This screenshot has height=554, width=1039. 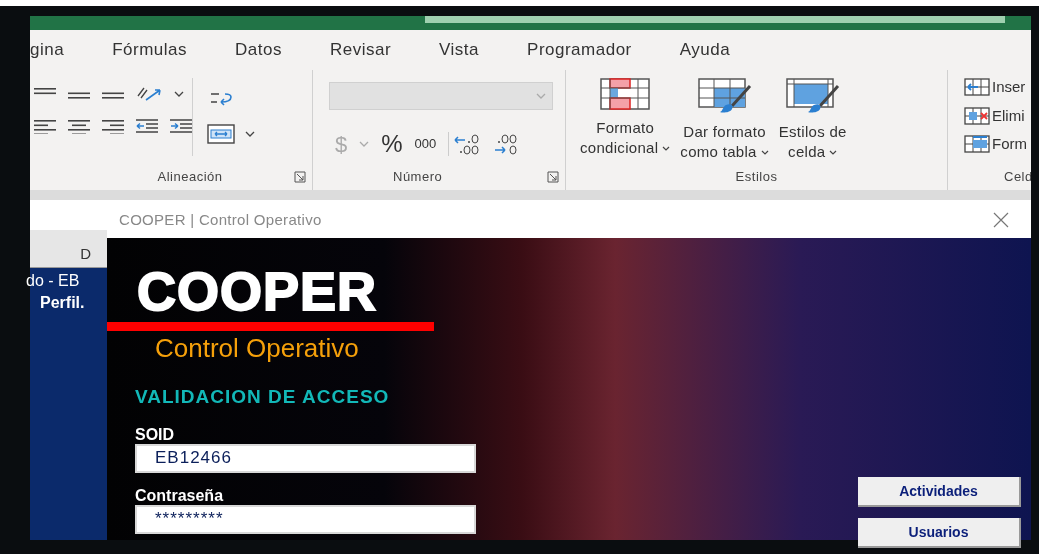 I want to click on conditional-format-icon, so click(x=625, y=94).